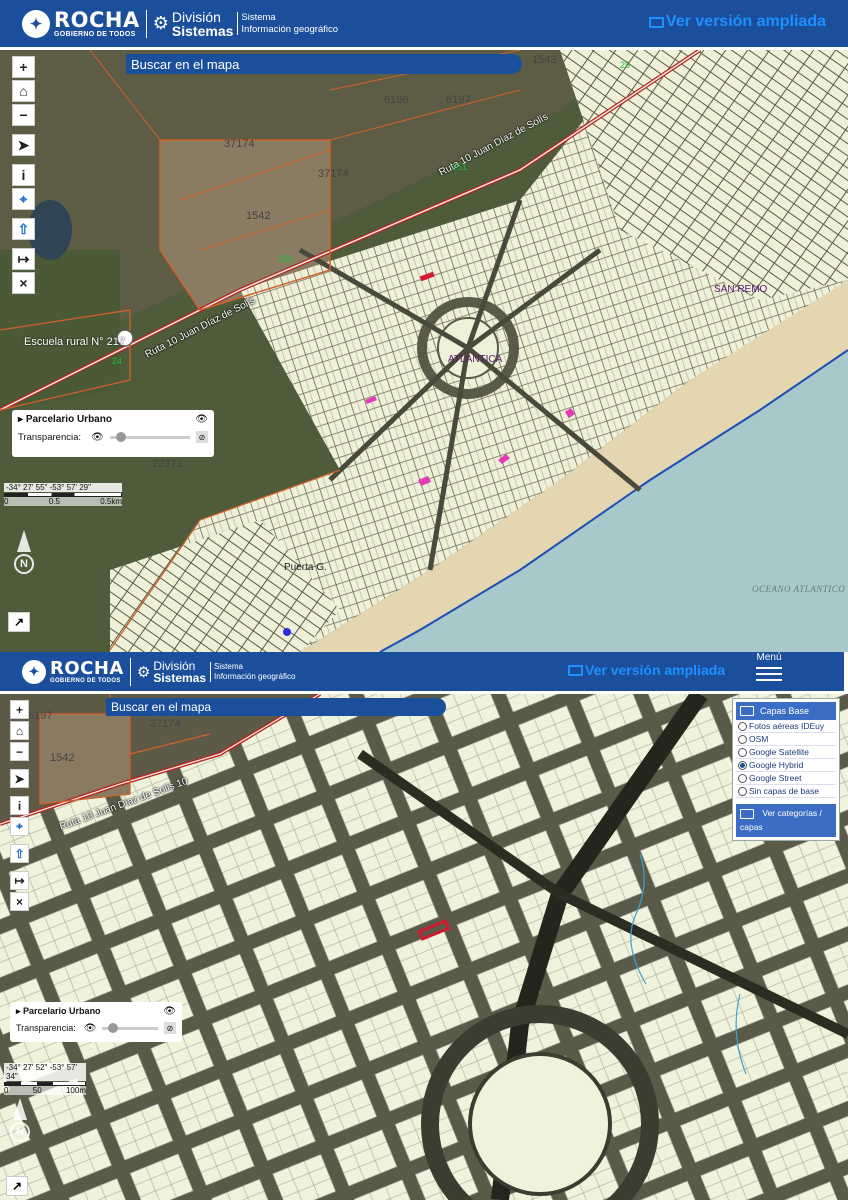 The height and width of the screenshot is (1200, 848). What do you see at coordinates (45, 1072) in the screenshot?
I see `coordinate-readout: -34° 27' 52" -53° 57' 34"` at bounding box center [45, 1072].